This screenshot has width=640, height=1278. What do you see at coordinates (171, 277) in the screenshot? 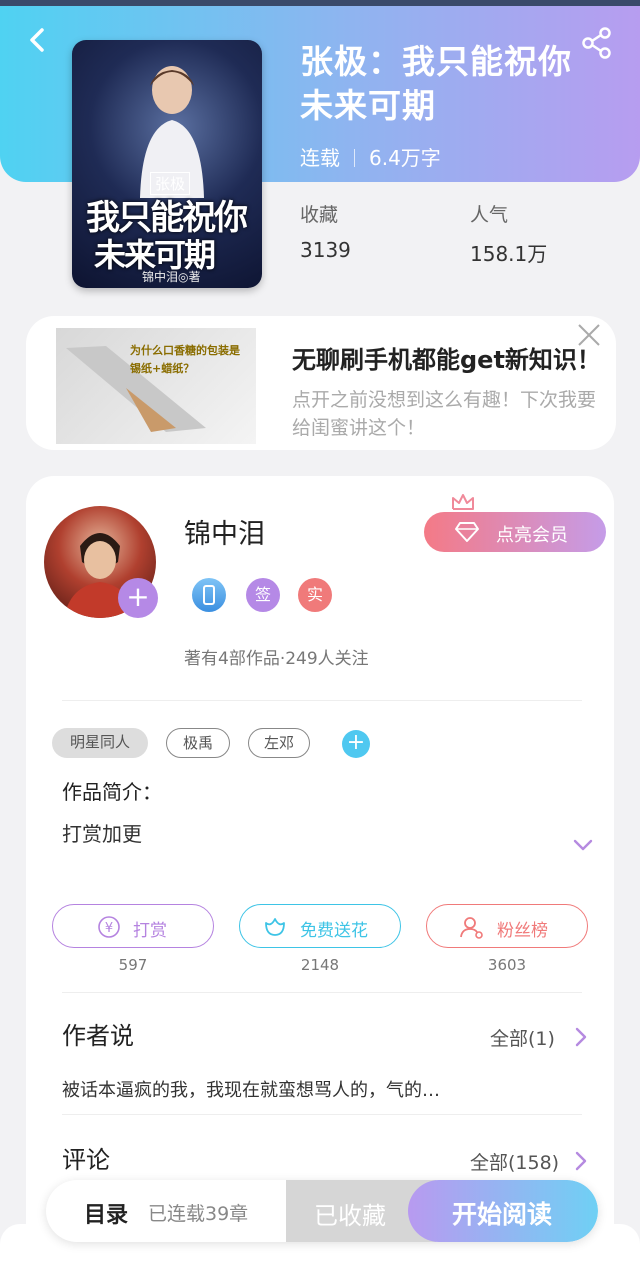
I see `cover-author-line: 锦中泪◎著` at bounding box center [171, 277].